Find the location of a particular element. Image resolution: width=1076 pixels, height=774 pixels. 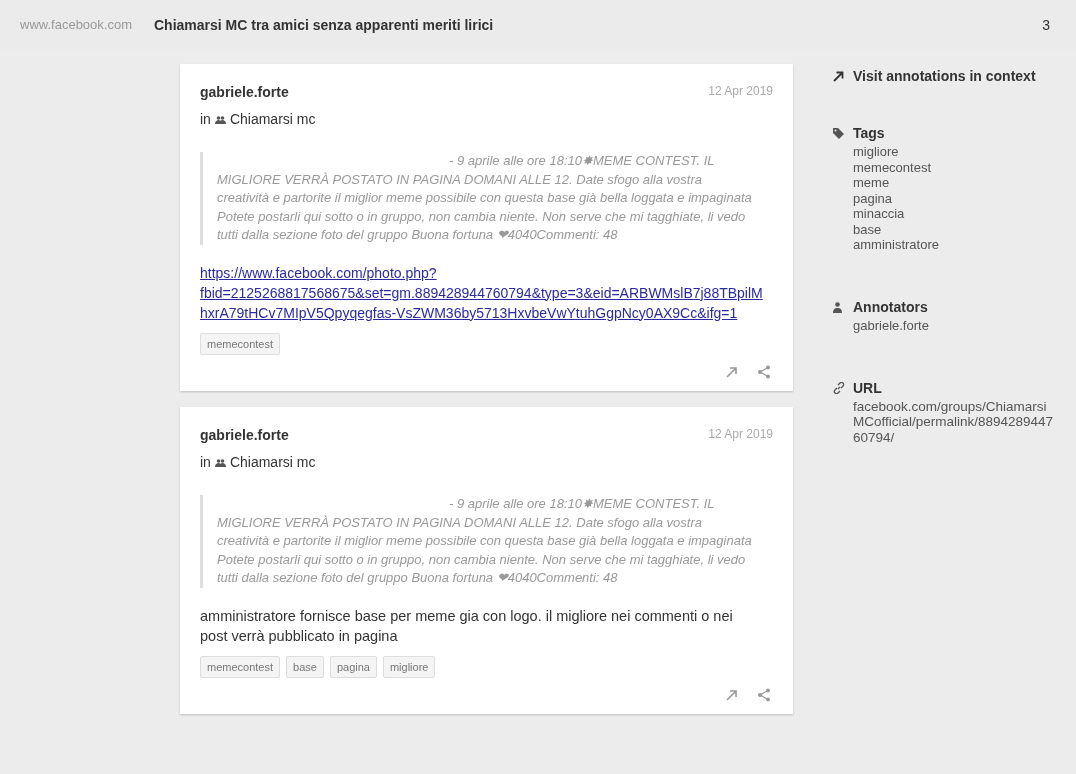

tag-chip: base is located at coordinates (305, 666).